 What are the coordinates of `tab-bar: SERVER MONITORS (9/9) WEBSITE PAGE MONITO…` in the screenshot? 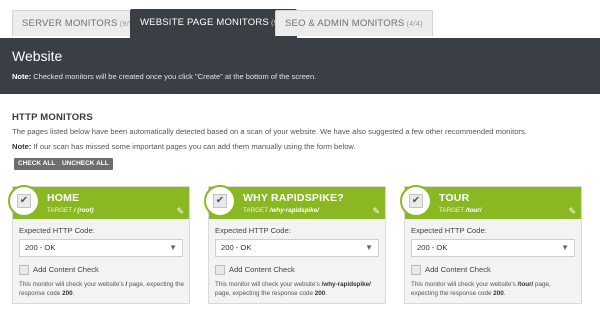 It's located at (300, 19).